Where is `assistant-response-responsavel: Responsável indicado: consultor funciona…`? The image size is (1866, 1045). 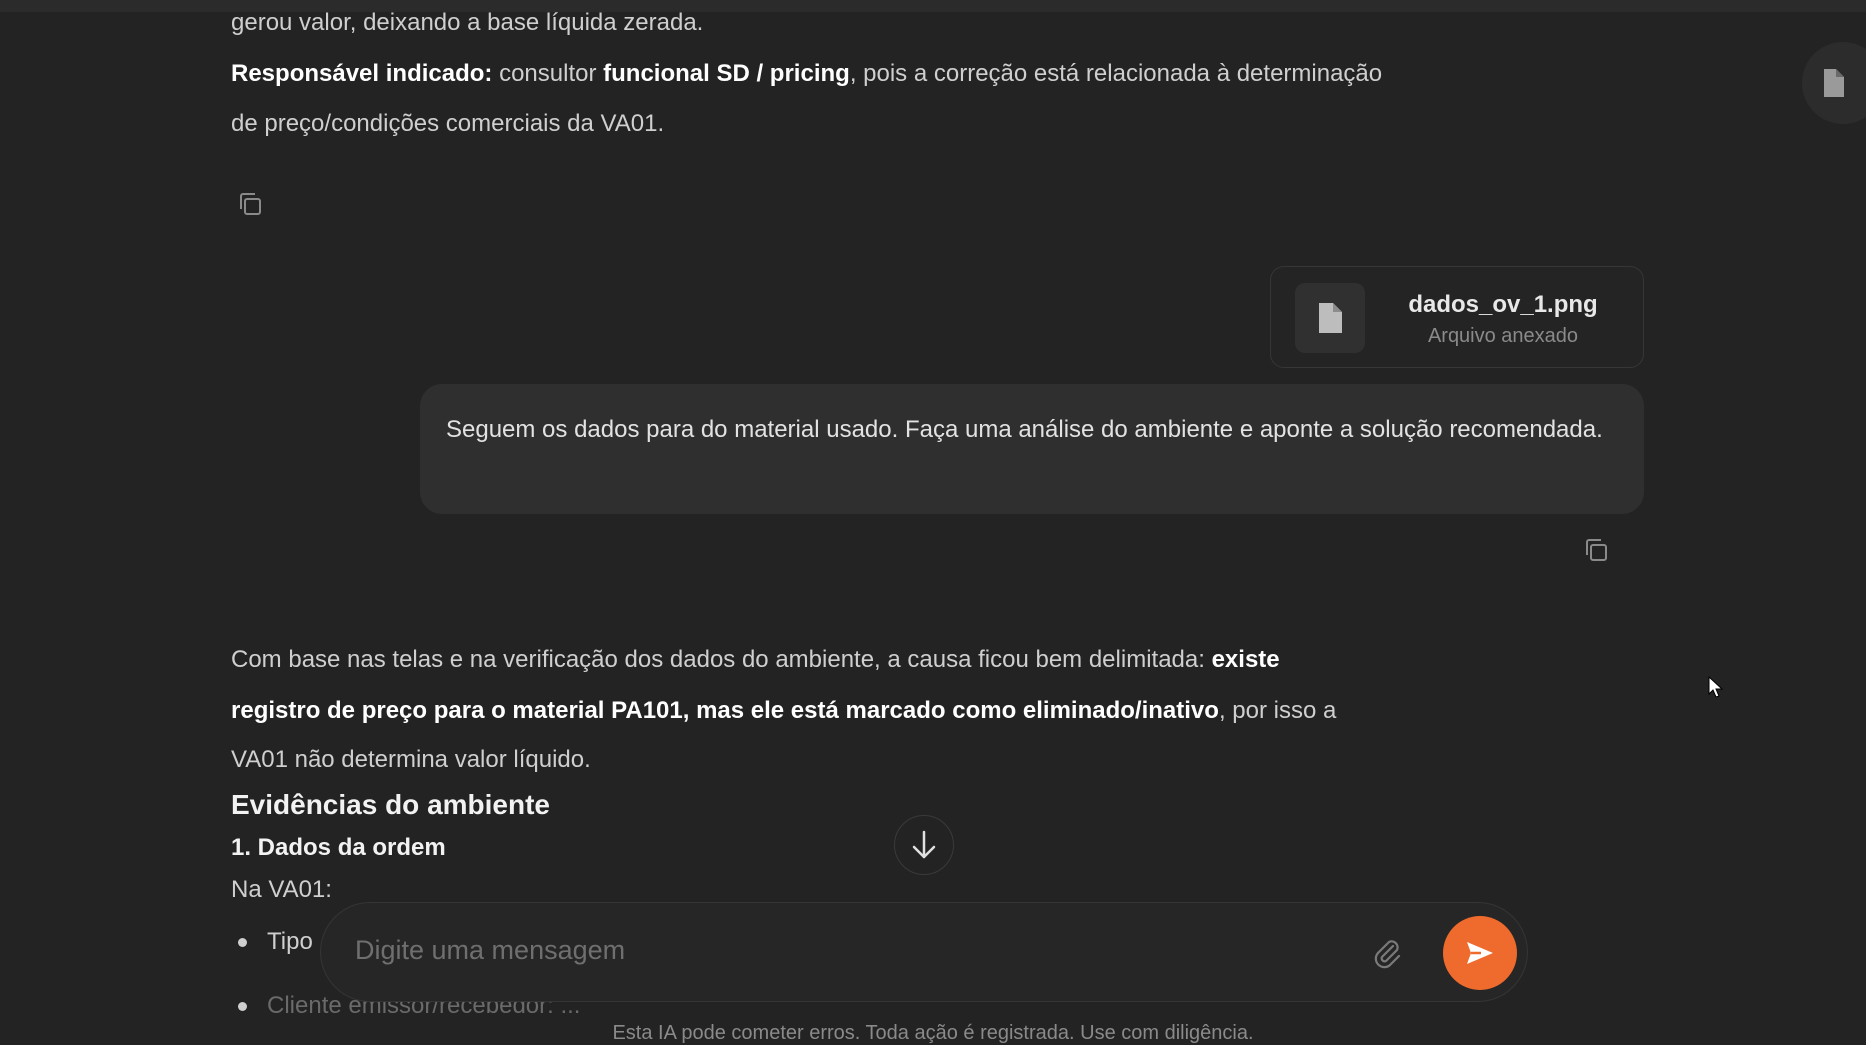 assistant-response-responsavel: Responsável indicado: consultor funciona… is located at coordinates (806, 74).